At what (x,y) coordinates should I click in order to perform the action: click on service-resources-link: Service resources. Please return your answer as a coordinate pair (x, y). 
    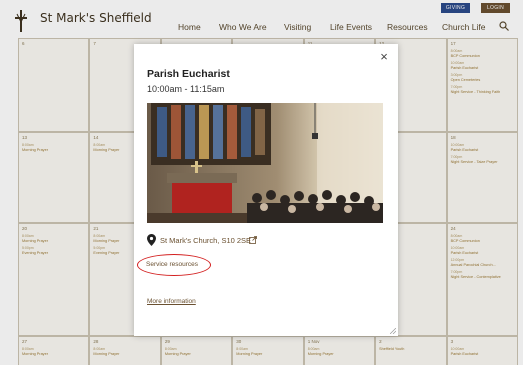
    Looking at the image, I should click on (172, 264).